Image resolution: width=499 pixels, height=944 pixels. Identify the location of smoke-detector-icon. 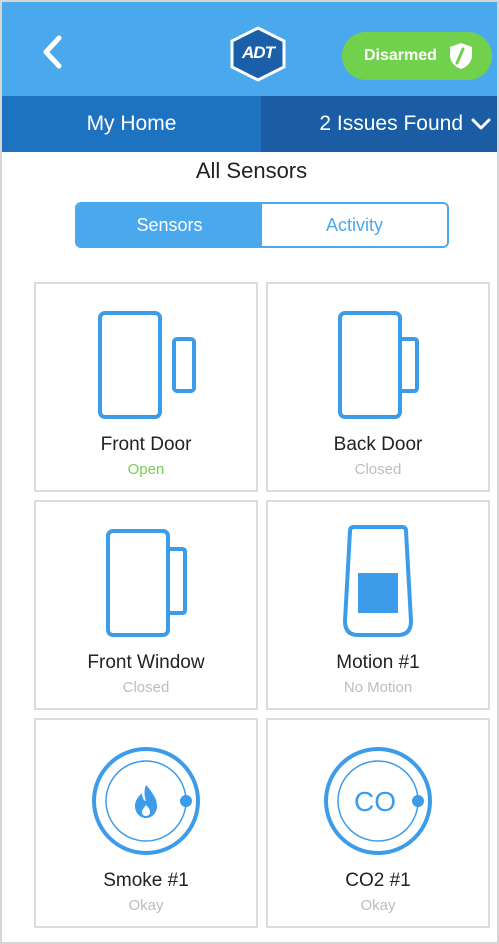
(146, 801).